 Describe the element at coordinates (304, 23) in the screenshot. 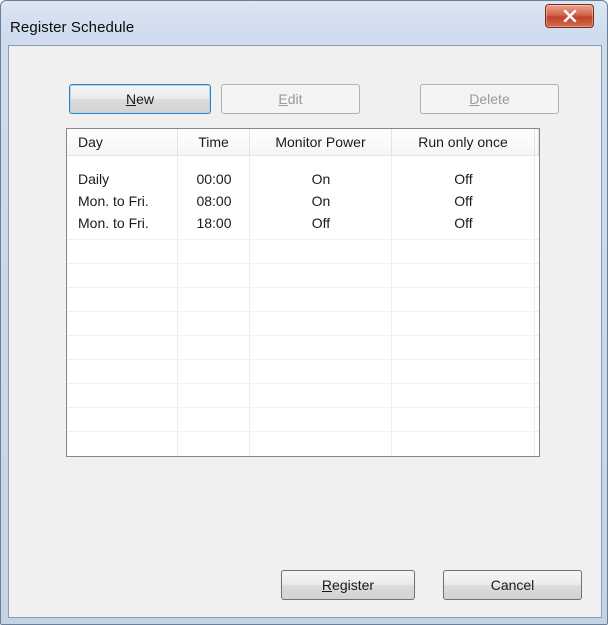

I see `title-bar: Register Schedule` at that location.